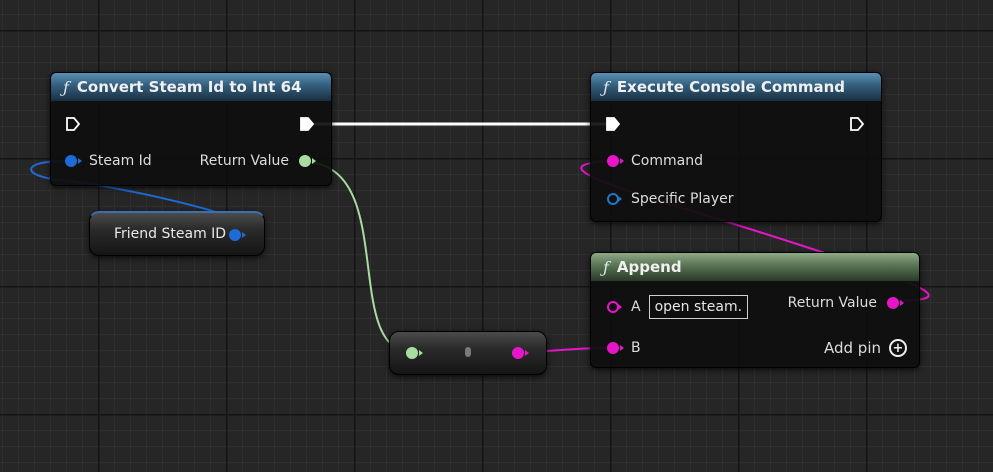 This screenshot has width=993, height=472. Describe the element at coordinates (235, 235) in the screenshot. I see `friend-steam-id-pin-icon` at that location.